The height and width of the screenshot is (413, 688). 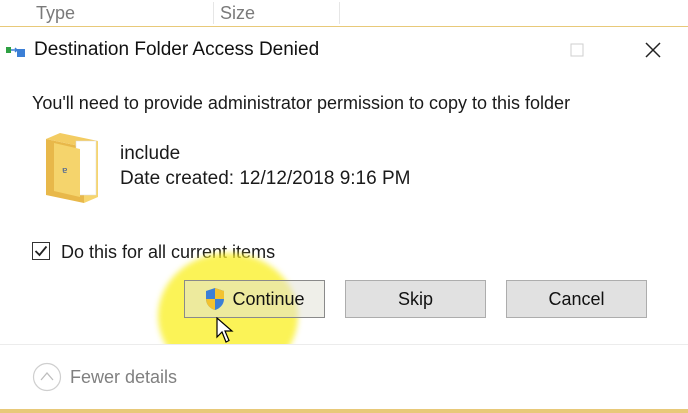 I want to click on mouse-cursor-icon, so click(x=225, y=330).